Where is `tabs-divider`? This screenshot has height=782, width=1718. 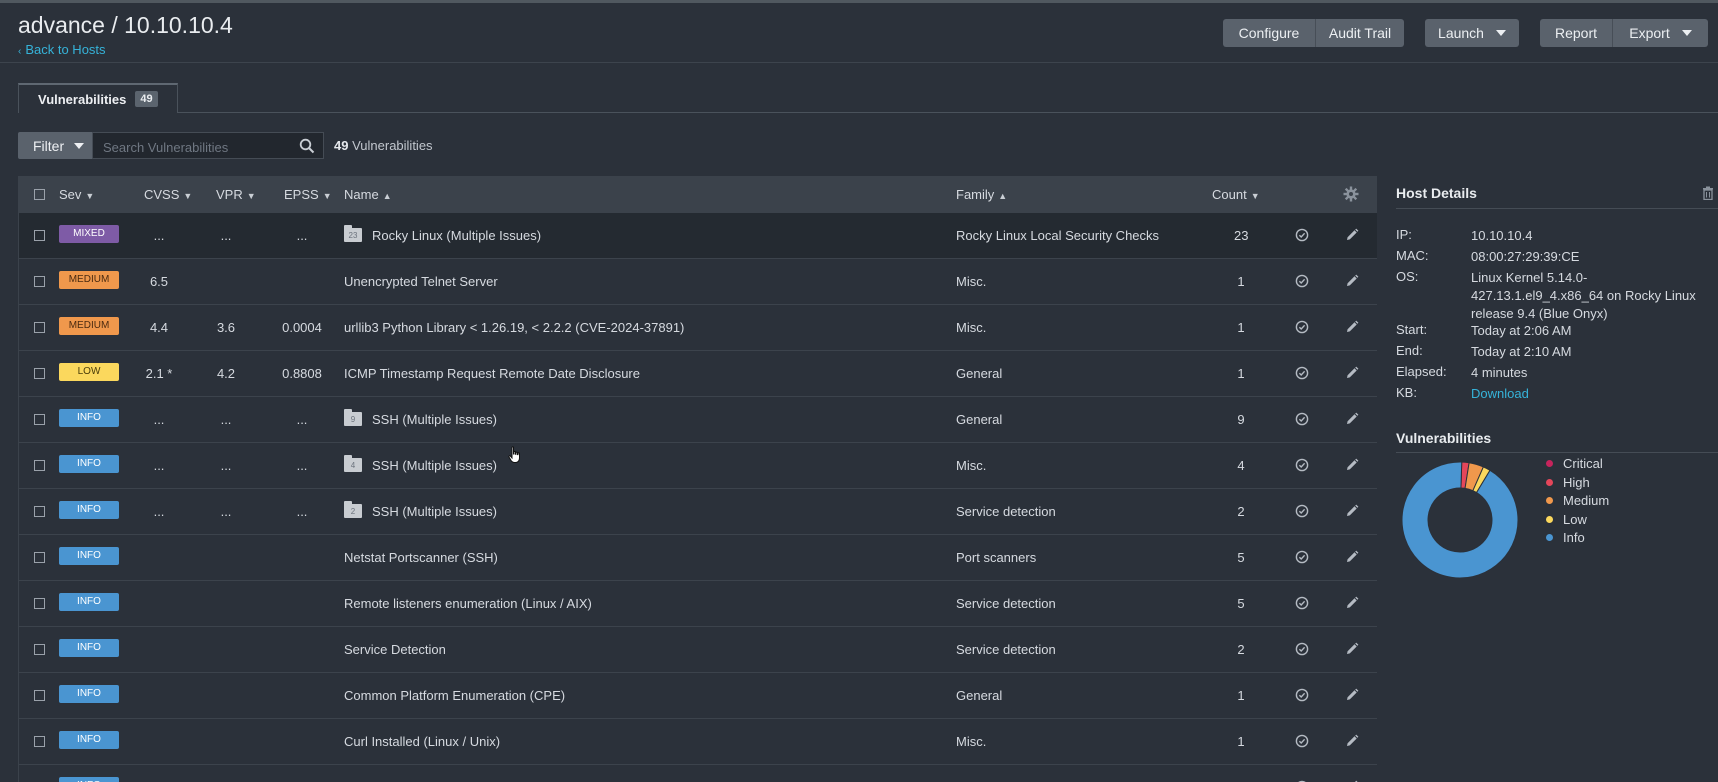 tabs-divider is located at coordinates (868, 112).